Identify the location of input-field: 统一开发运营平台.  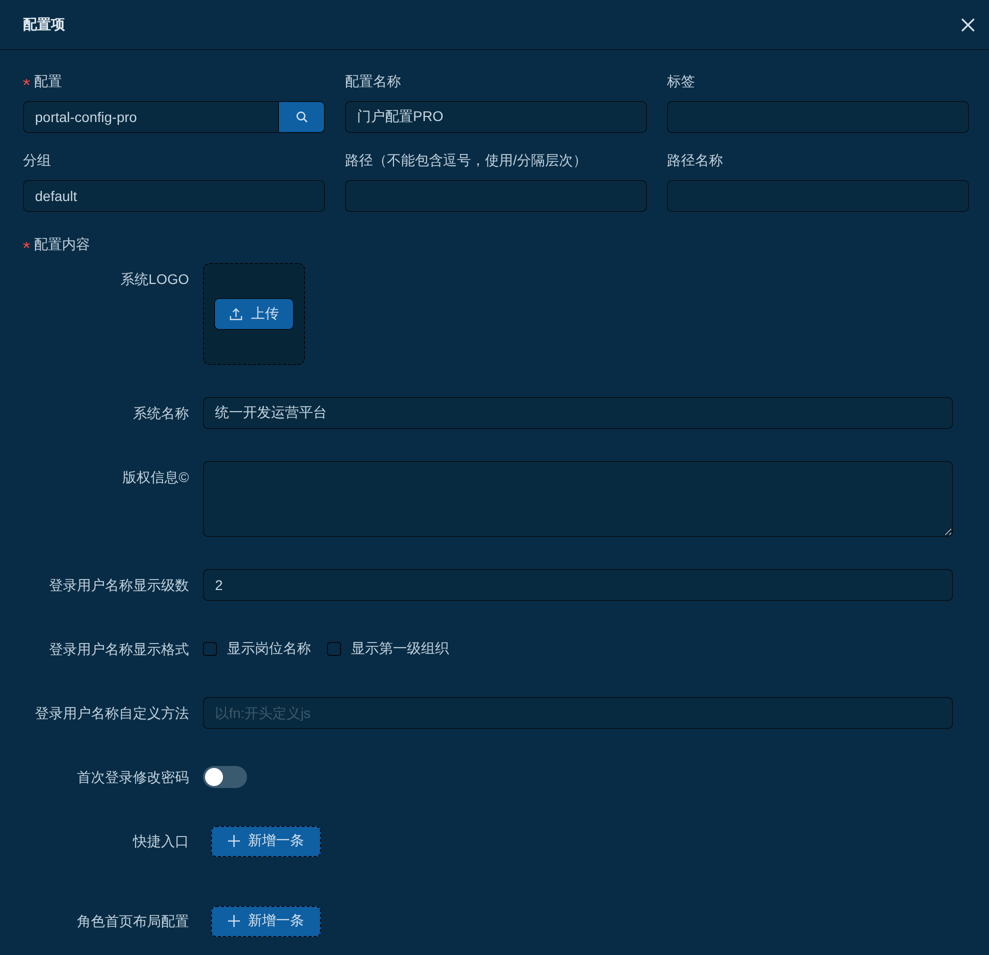
(578, 413).